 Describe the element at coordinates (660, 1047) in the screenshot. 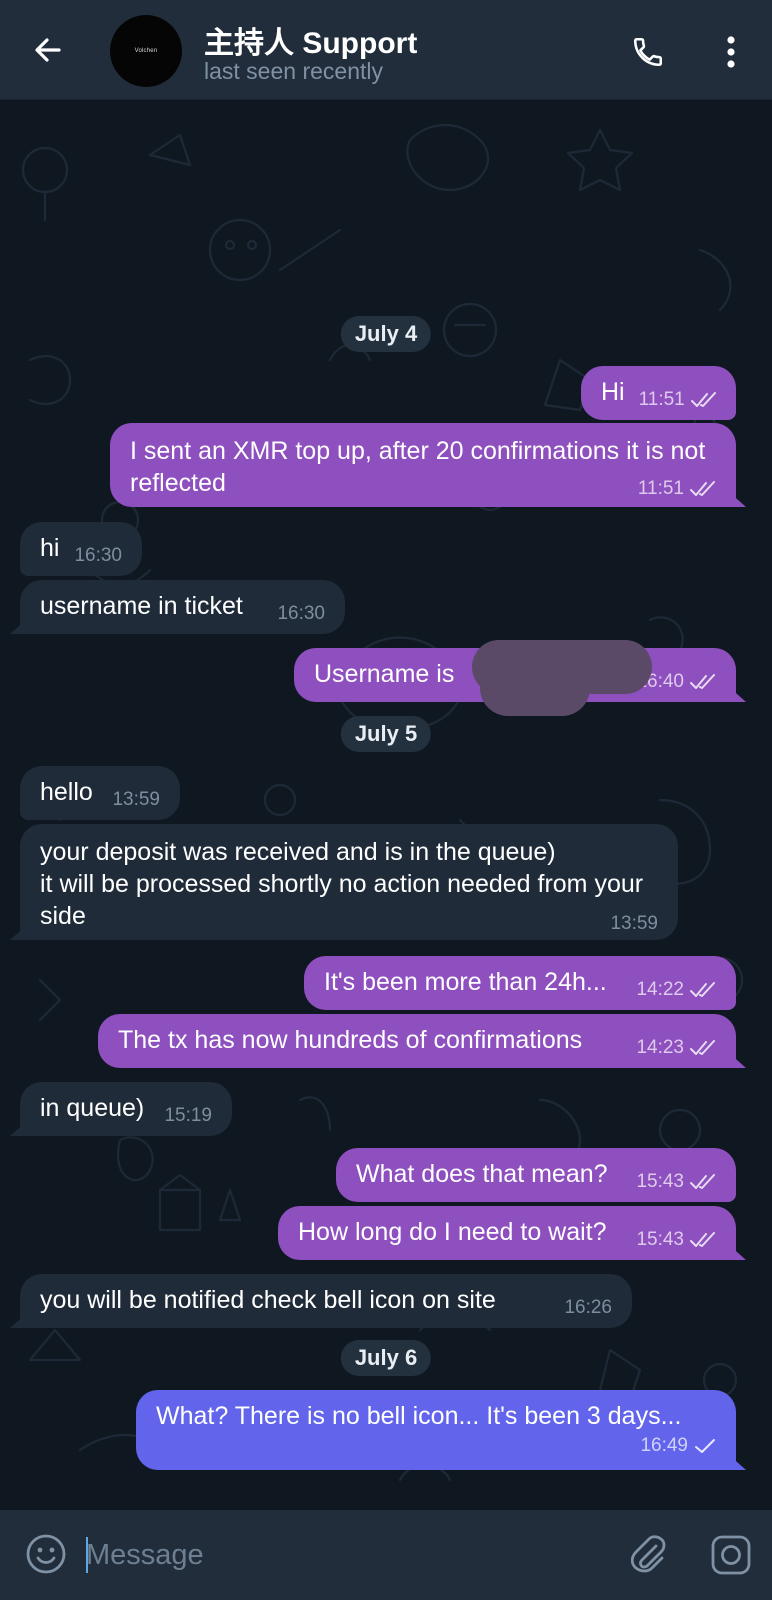

I see `message-time: 14:23` at that location.